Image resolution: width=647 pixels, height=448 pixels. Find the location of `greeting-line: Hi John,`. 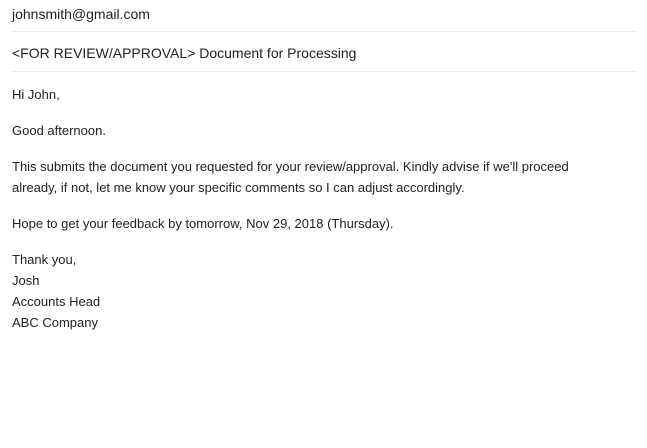

greeting-line: Hi John, is located at coordinates (36, 94).